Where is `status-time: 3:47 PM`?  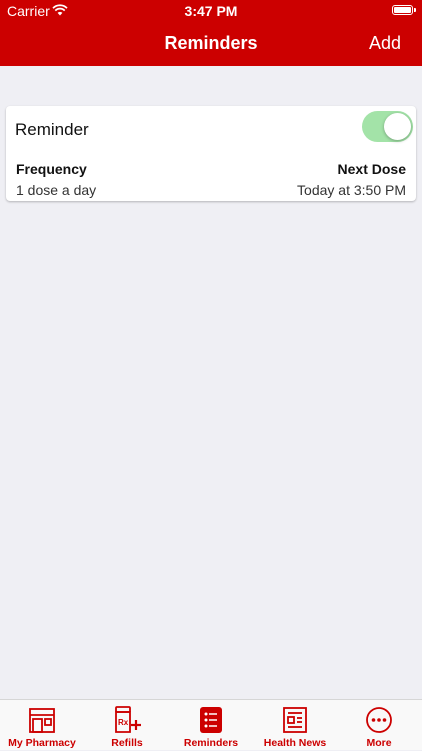
status-time: 3:47 PM is located at coordinates (211, 11).